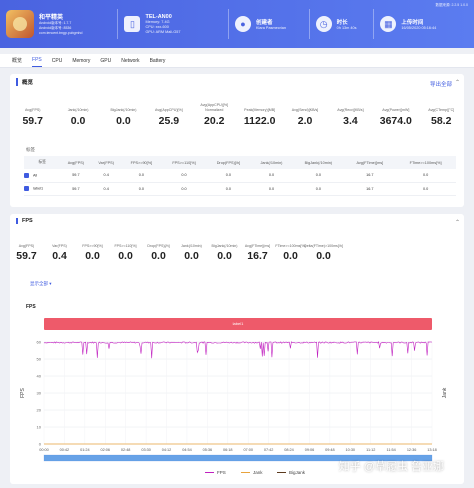 The image size is (474, 488). I want to click on x-tick-label: 05:36, so click(208, 450).